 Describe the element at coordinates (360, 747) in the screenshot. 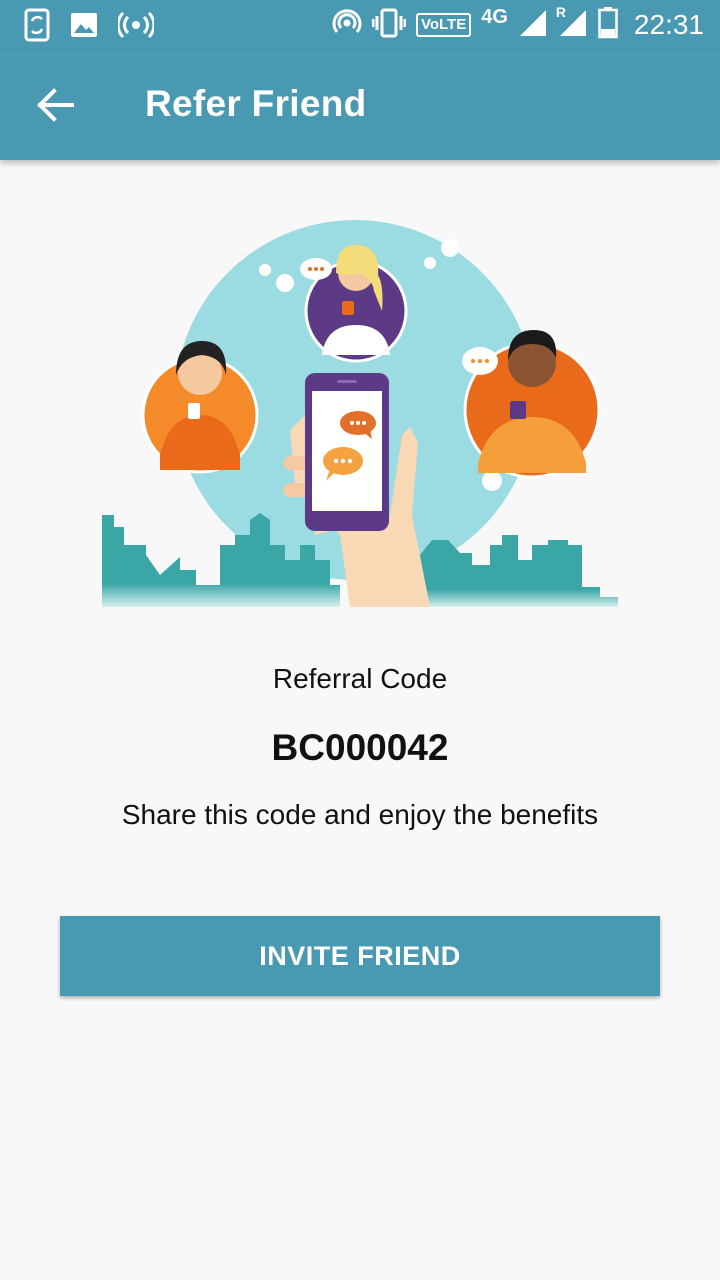

I see `referral-code-value: BC000042` at that location.